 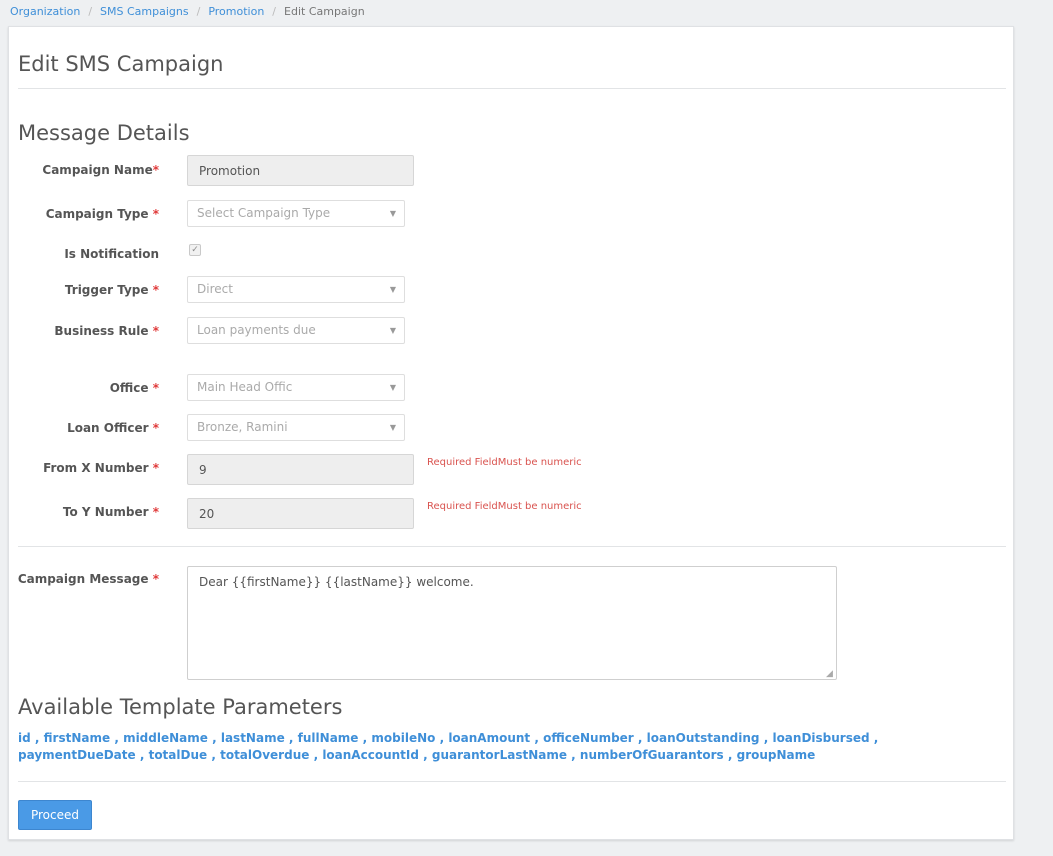 What do you see at coordinates (300, 170) in the screenshot?
I see `campaign-name-input` at bounding box center [300, 170].